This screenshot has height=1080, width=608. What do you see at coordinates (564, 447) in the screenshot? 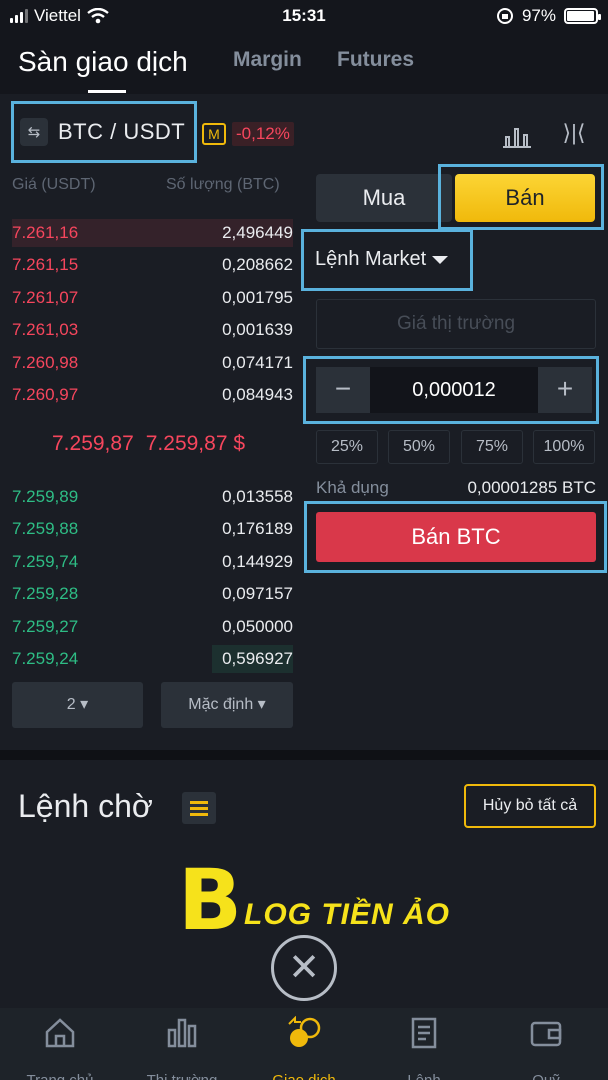
I see `percent-100-button: 100%` at bounding box center [564, 447].